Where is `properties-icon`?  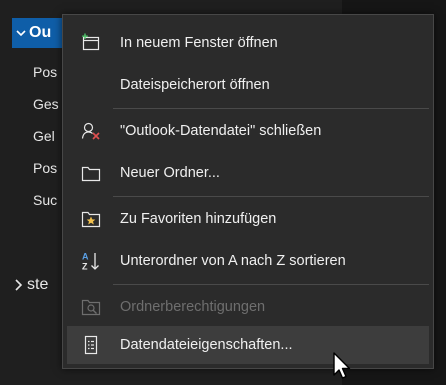
properties-icon is located at coordinates (91, 345).